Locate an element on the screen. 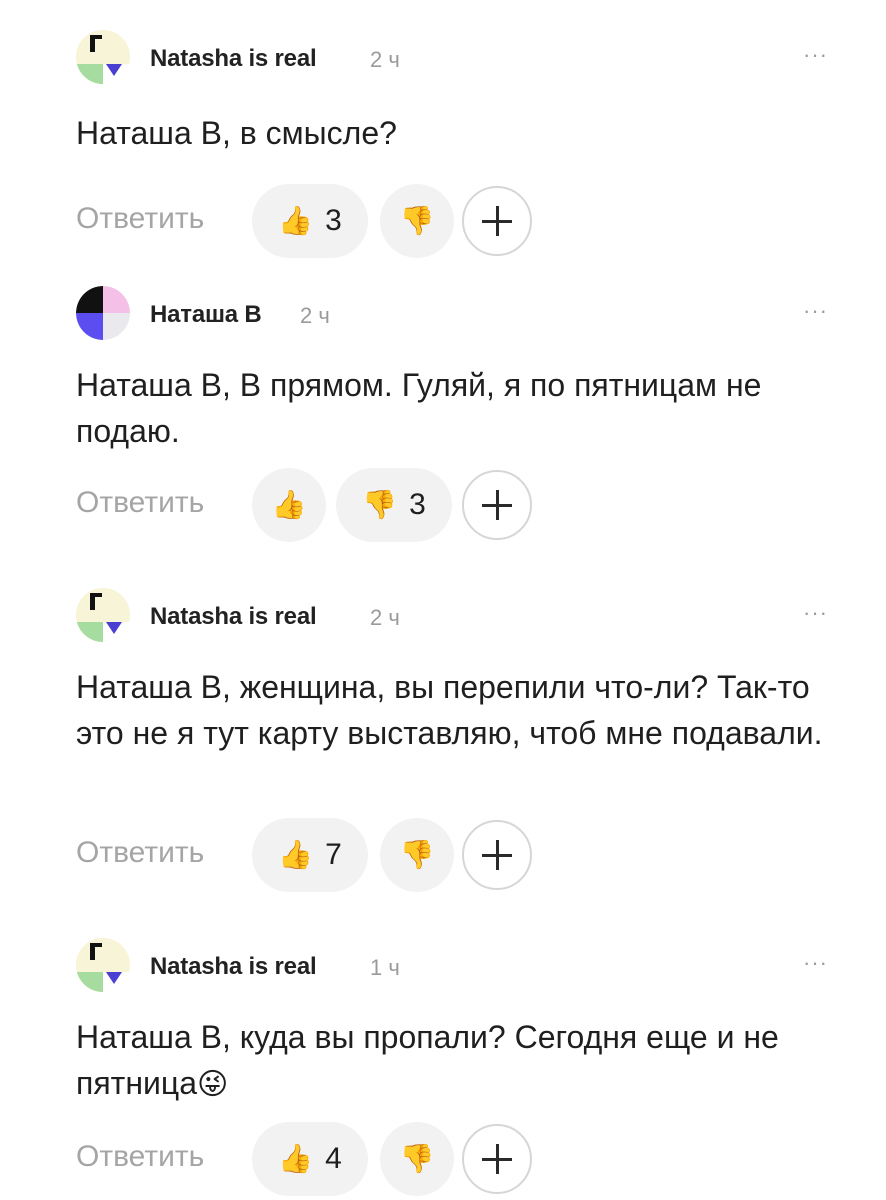  comment-header: Наташа В 2 ч ··· is located at coordinates (443, 316).